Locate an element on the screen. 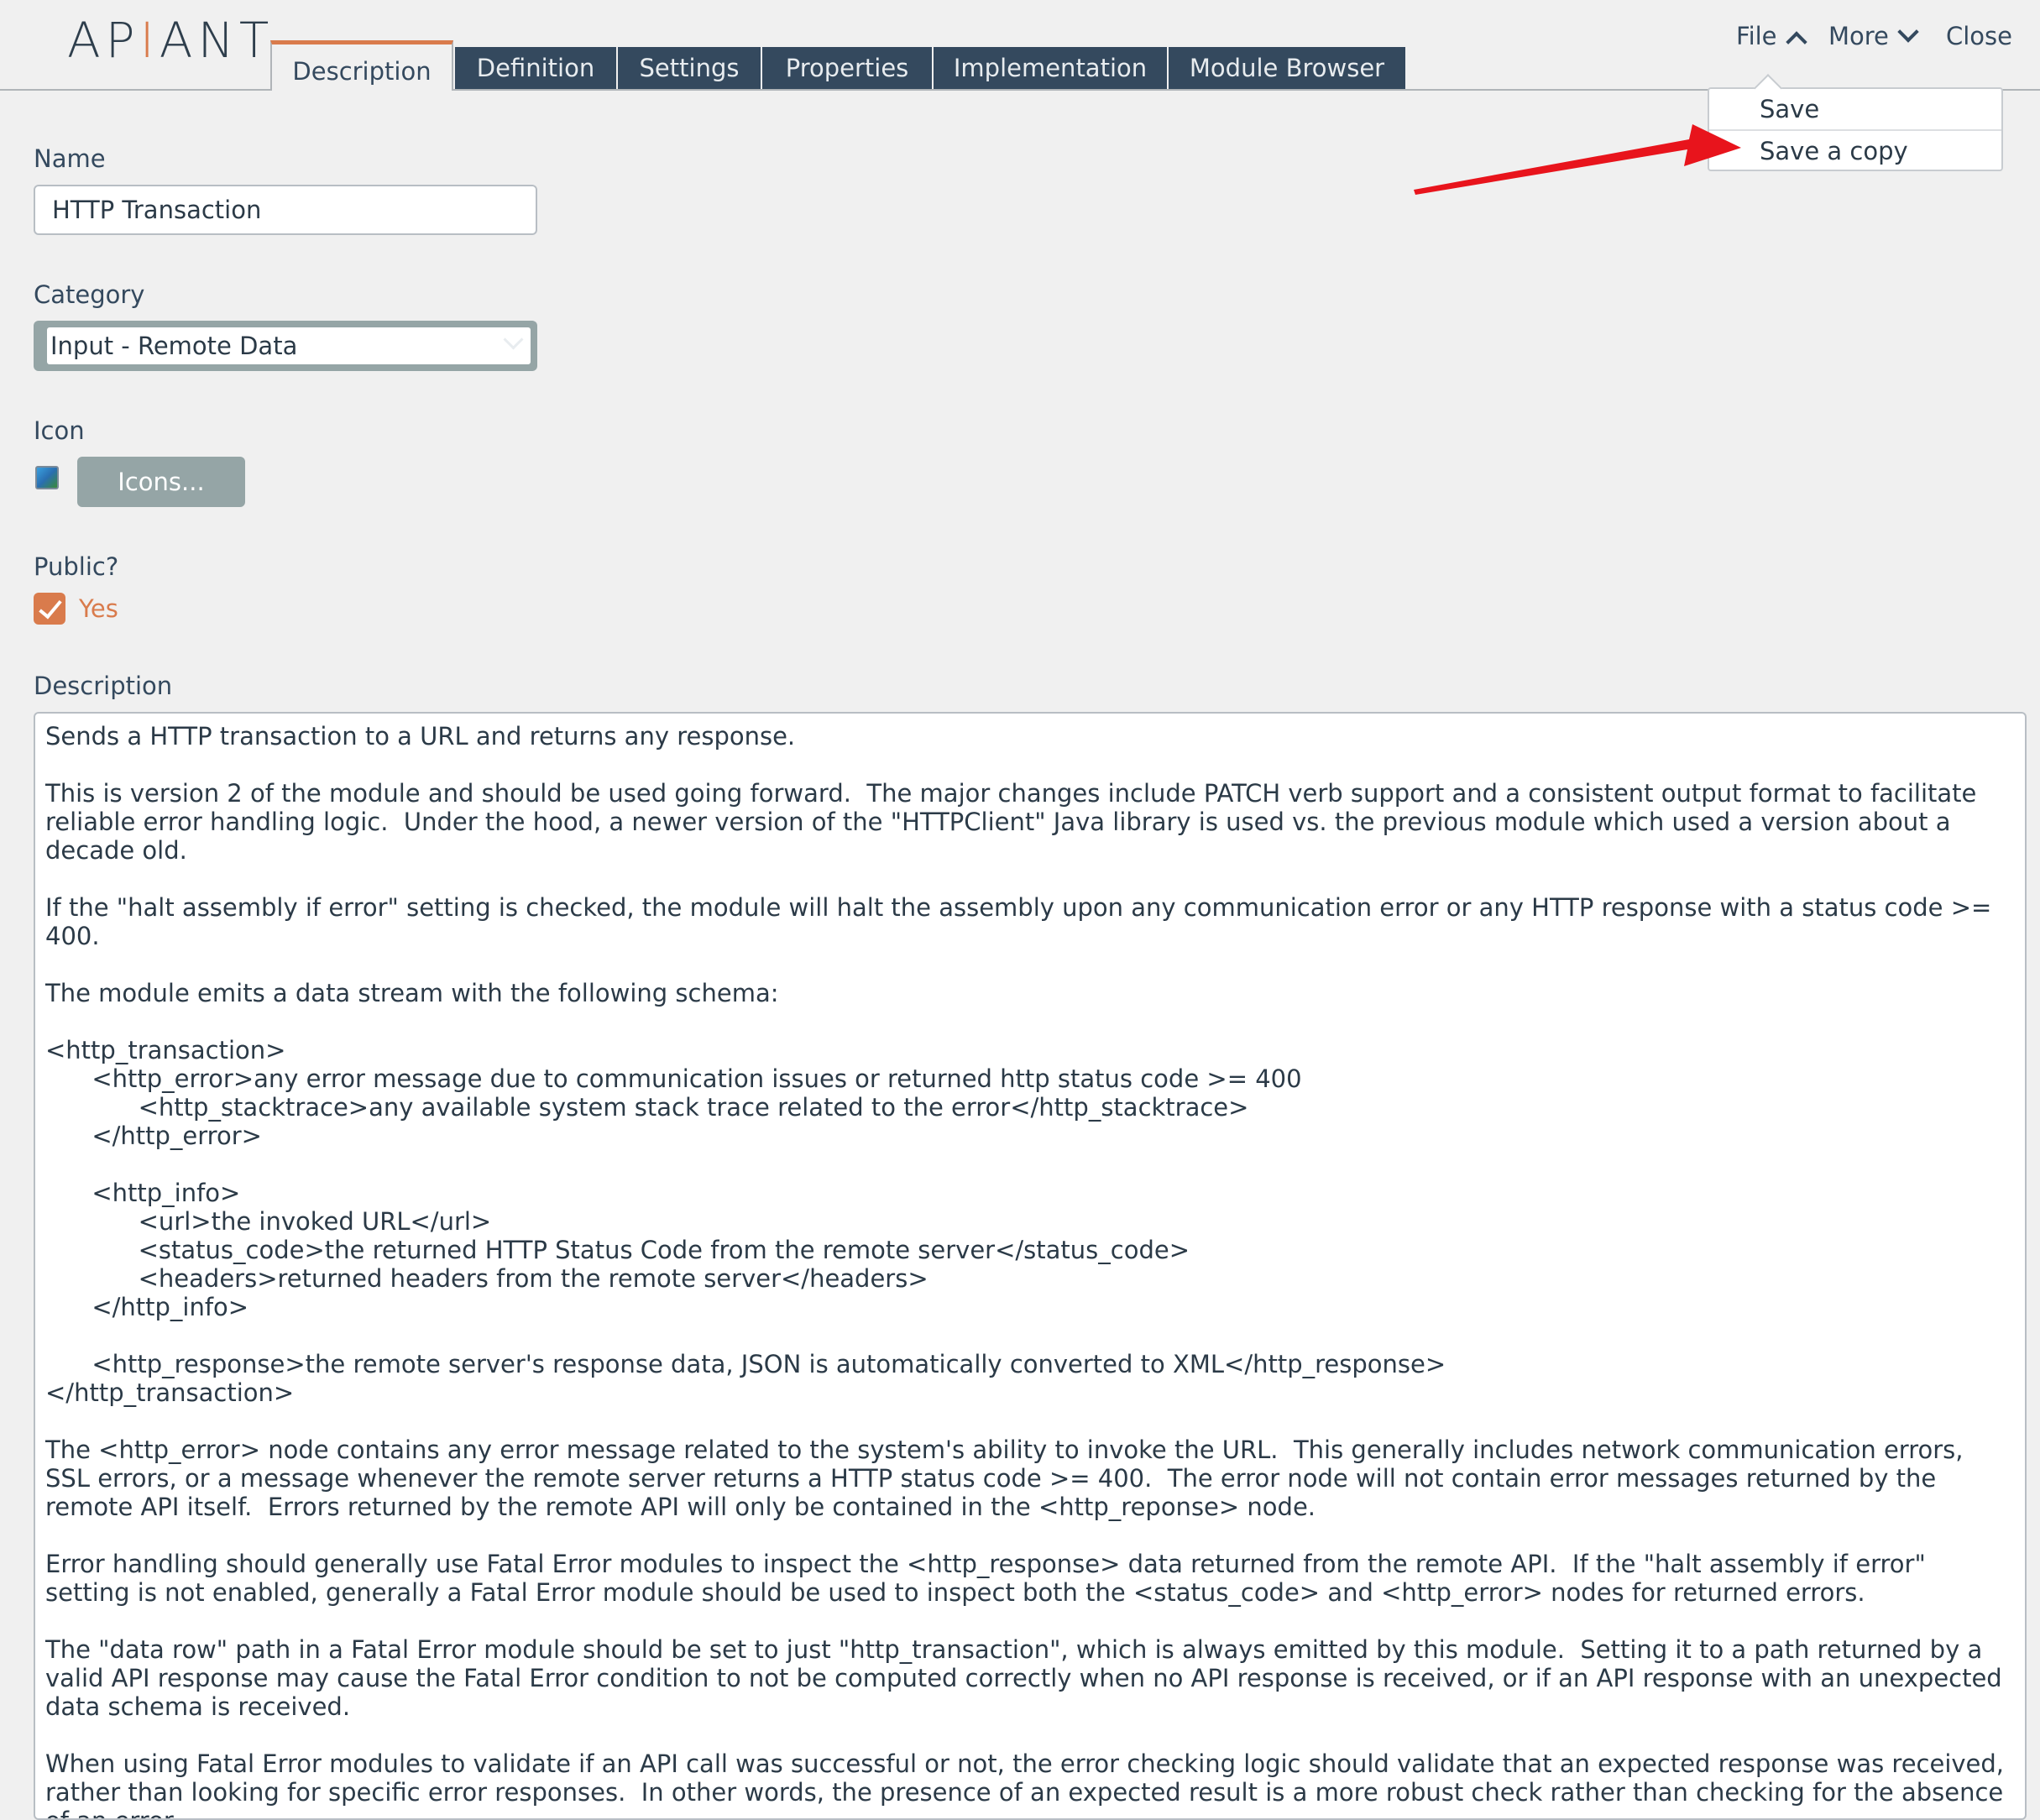 This screenshot has height=1820, width=2040. apiant-logo: APIANT is located at coordinates (171, 40).